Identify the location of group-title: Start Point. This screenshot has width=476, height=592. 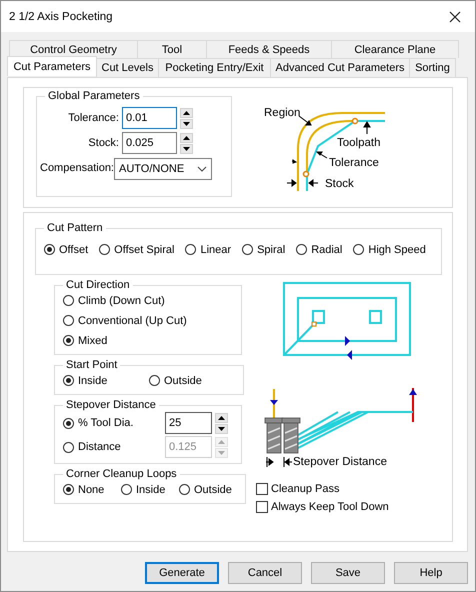
(91, 365).